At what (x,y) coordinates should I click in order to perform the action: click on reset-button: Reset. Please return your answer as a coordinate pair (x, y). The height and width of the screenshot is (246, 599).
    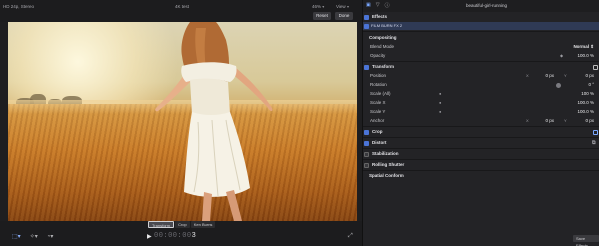
    Looking at the image, I should click on (322, 16).